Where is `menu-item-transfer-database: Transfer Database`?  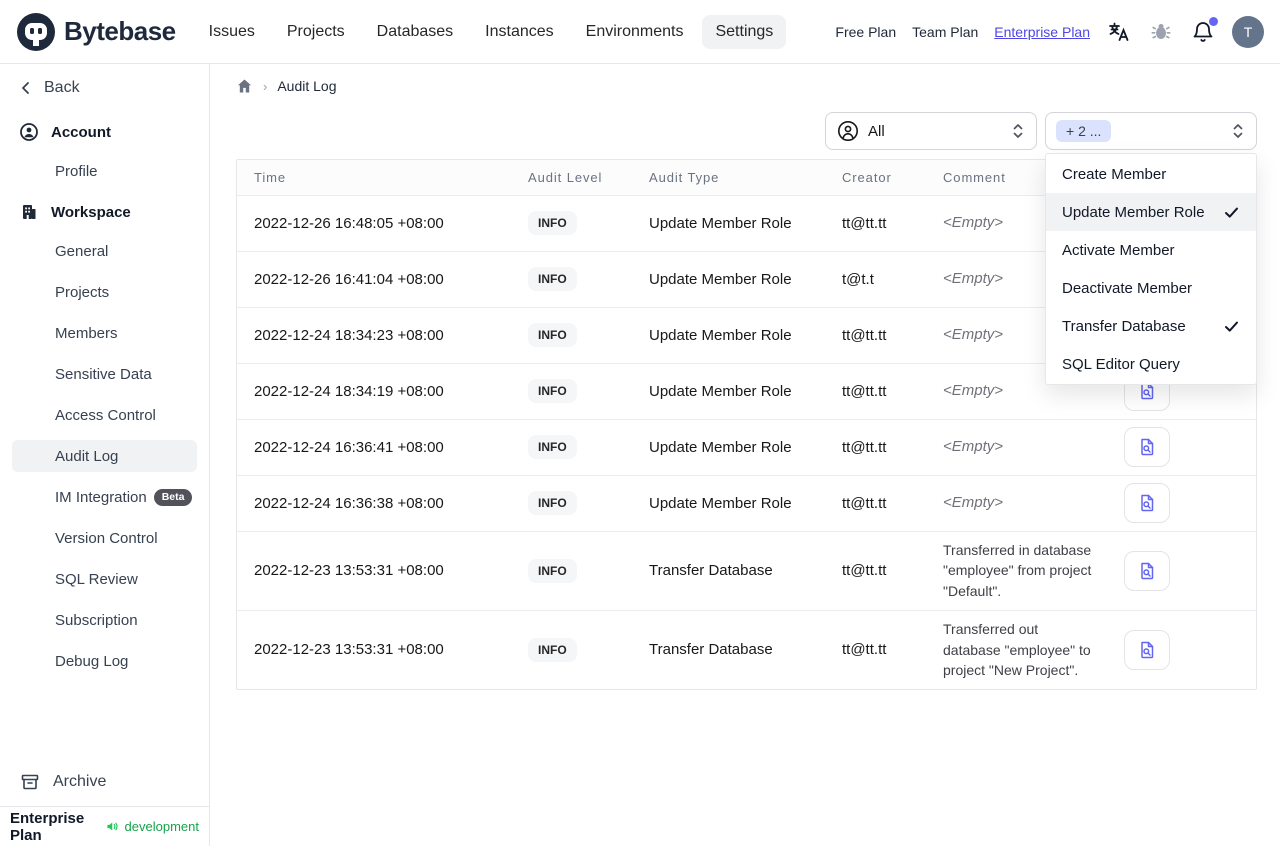
menu-item-transfer-database: Transfer Database is located at coordinates (1151, 326).